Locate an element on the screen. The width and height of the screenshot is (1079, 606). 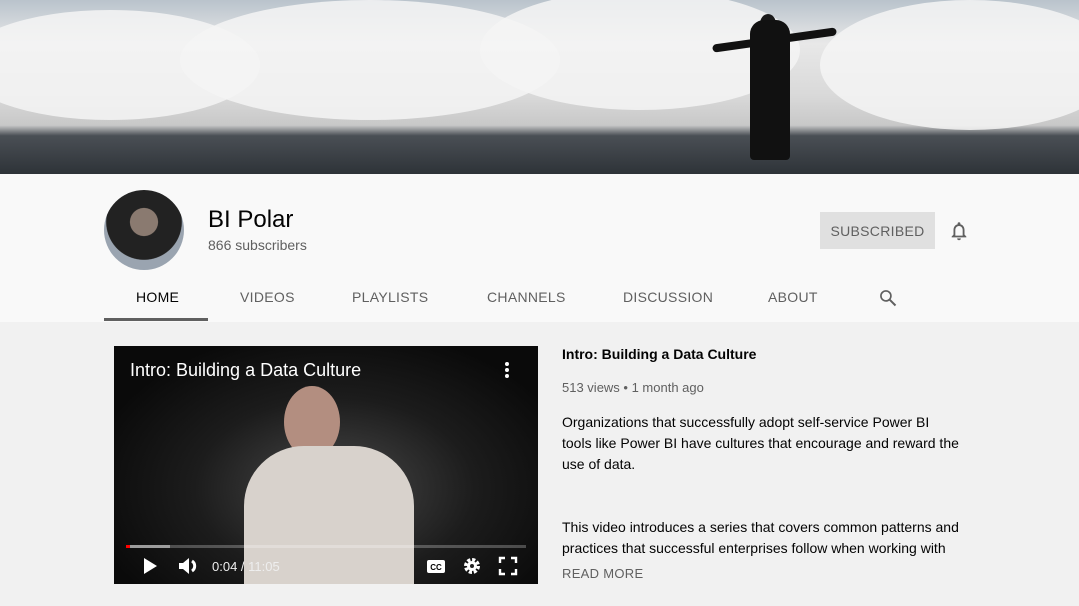
tab-about: ABOUT is located at coordinates (793, 297).